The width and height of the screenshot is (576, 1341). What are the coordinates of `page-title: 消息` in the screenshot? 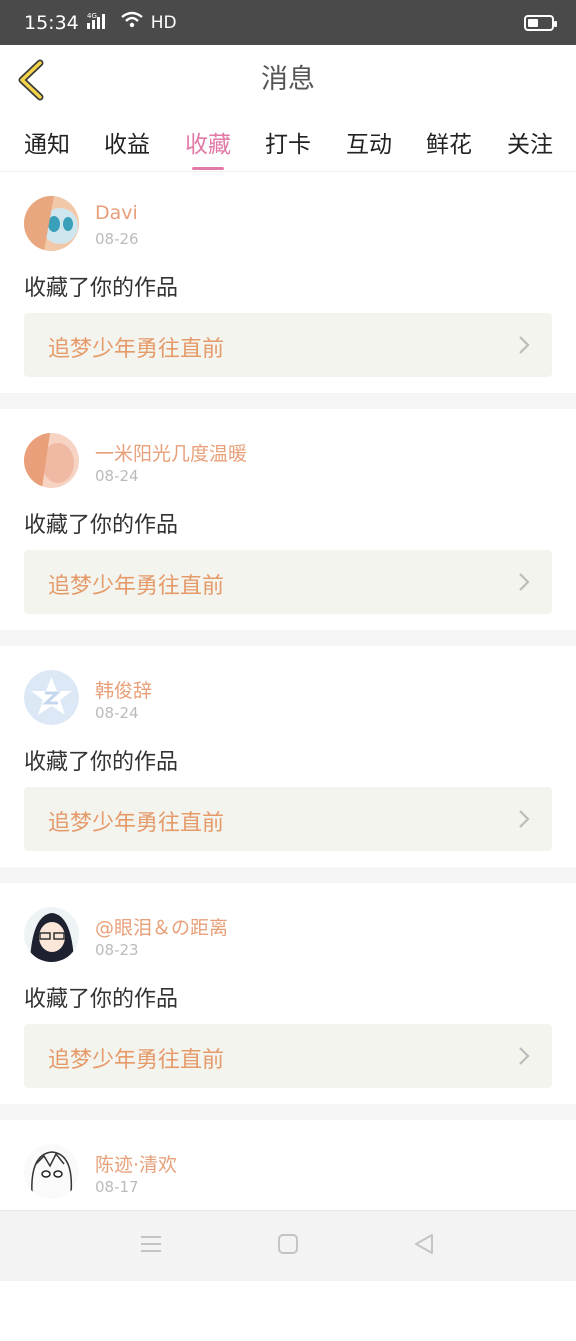 It's located at (288, 79).